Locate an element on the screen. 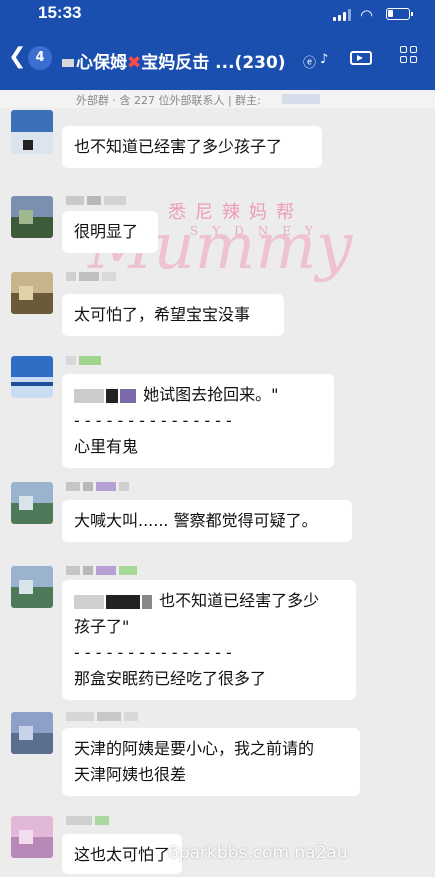 The width and height of the screenshot is (435, 877). battery-icon is located at coordinates (399, 14).